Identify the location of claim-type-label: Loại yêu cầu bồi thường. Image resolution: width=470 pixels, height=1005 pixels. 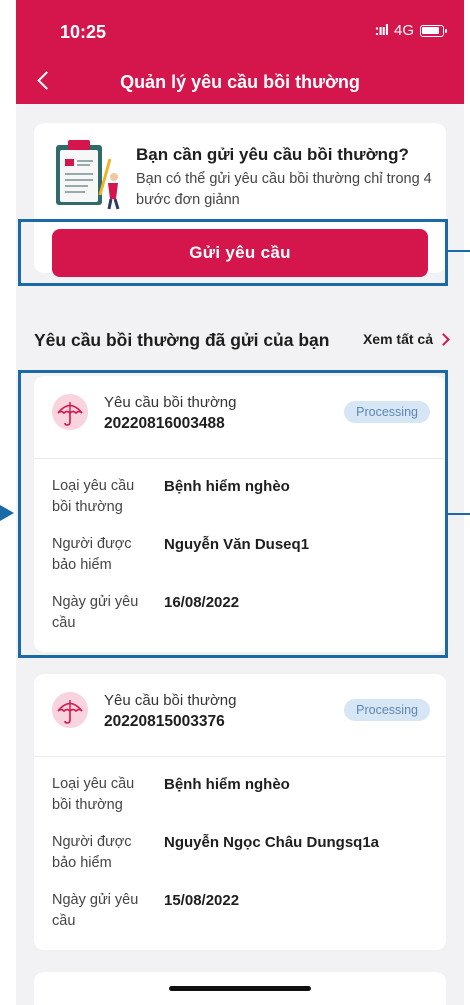
(93, 794).